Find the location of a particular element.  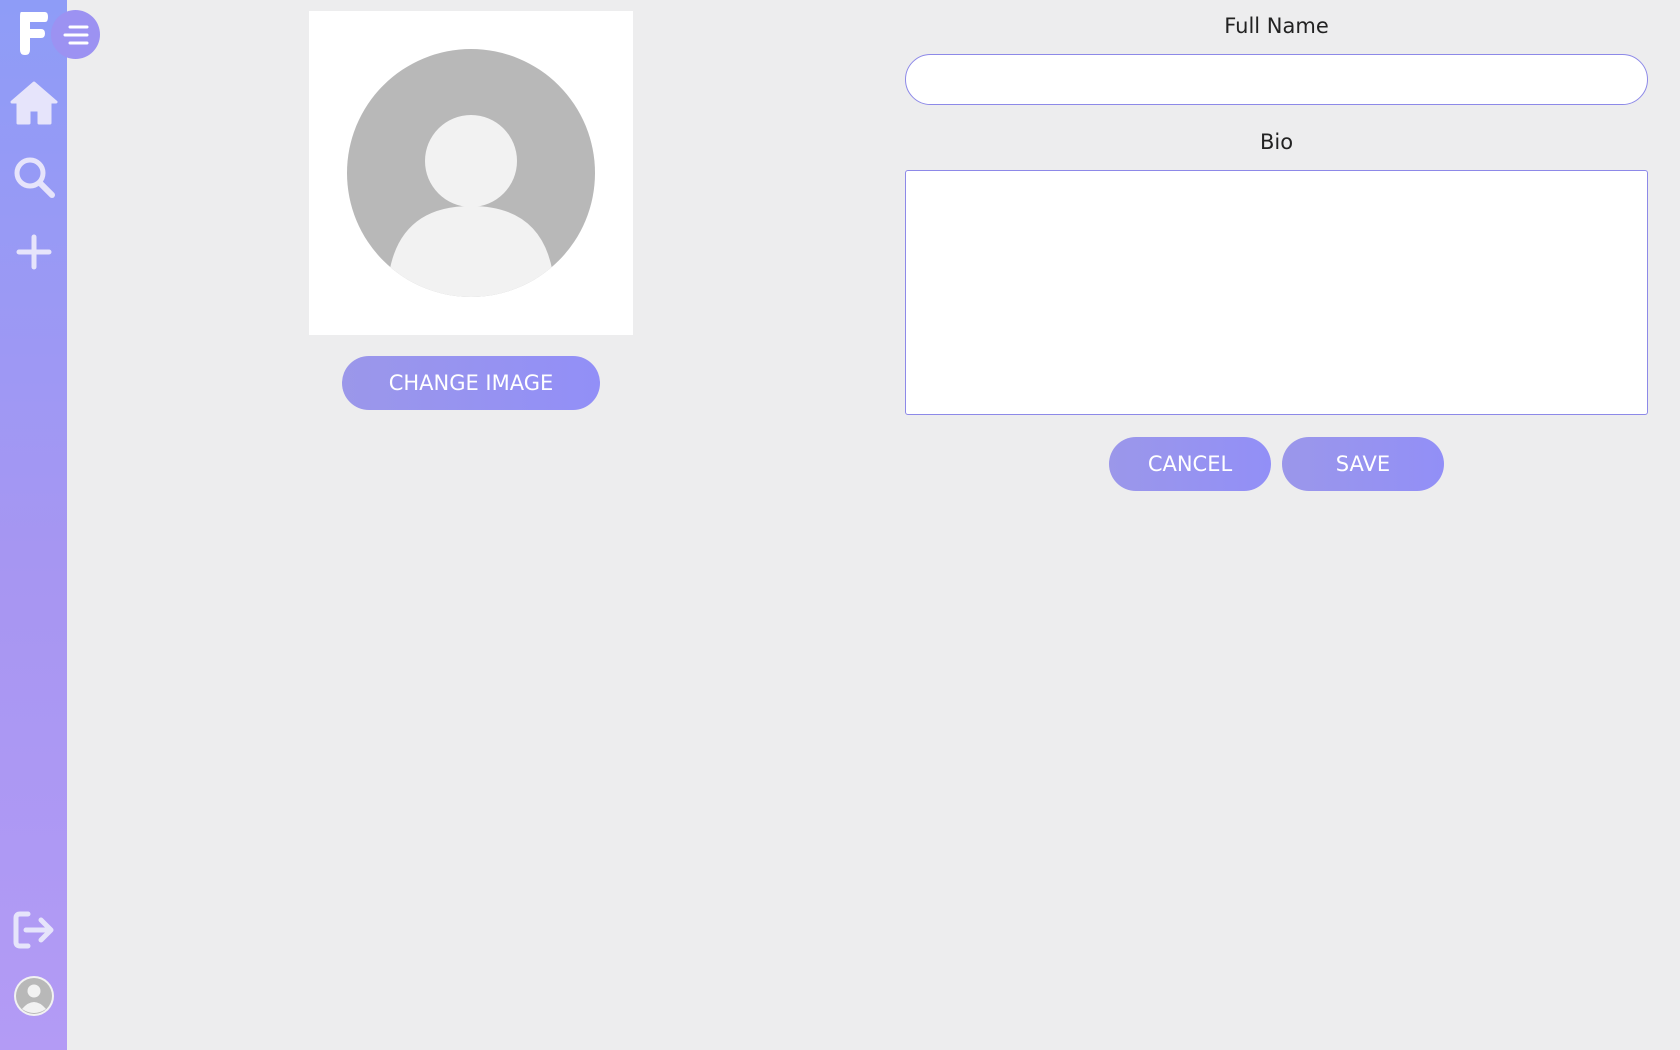

bio-textarea is located at coordinates (1276, 292).